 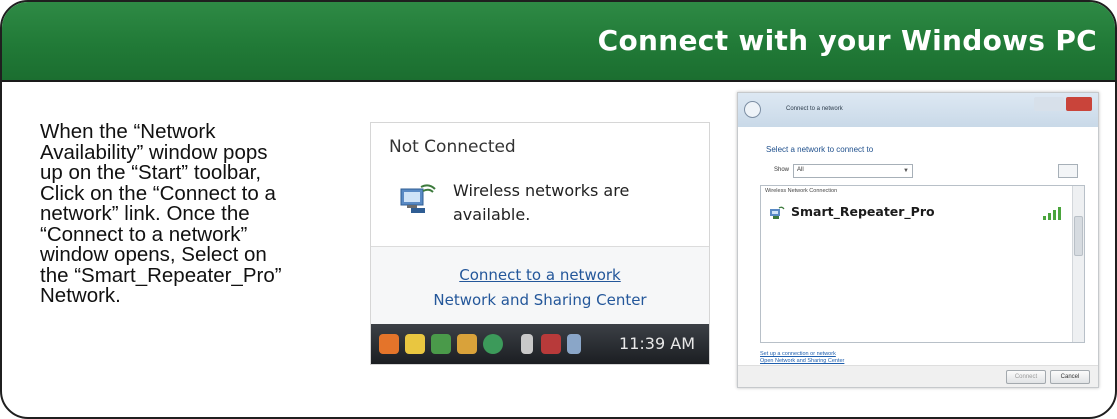 I want to click on show-label: Show, so click(x=782, y=170).